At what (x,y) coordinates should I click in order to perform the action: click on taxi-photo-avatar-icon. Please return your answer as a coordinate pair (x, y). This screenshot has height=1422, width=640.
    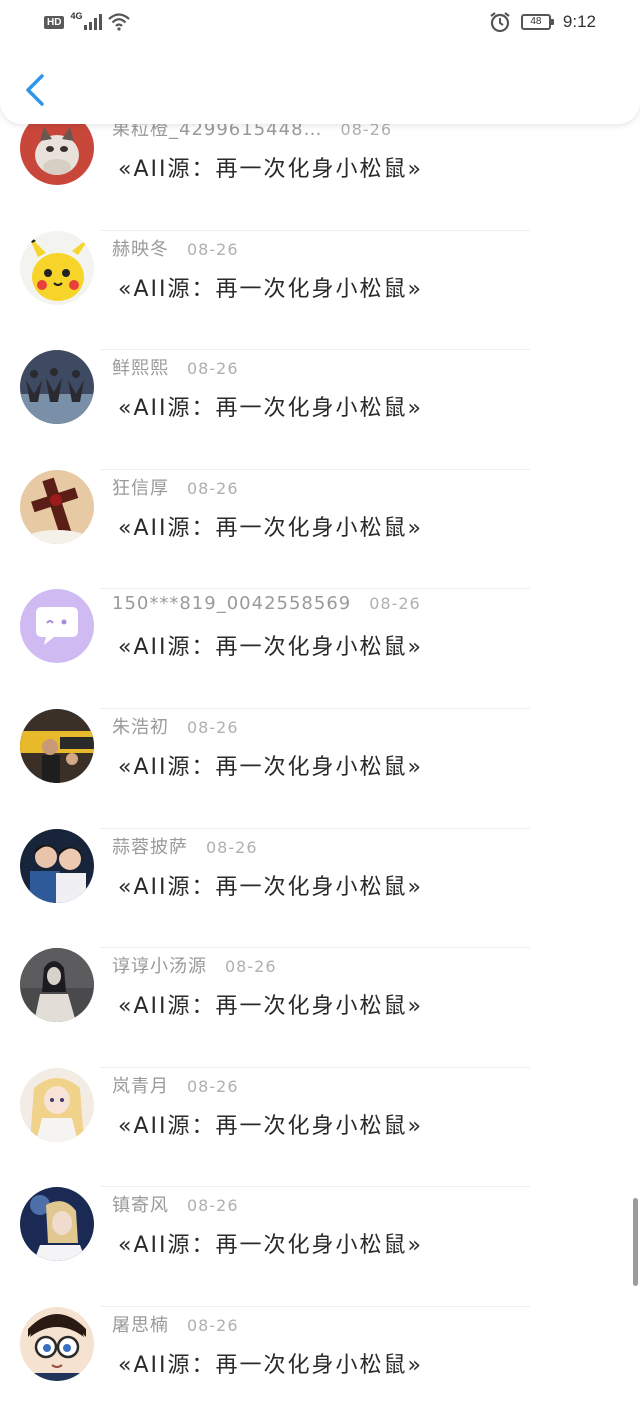
    Looking at the image, I should click on (57, 746).